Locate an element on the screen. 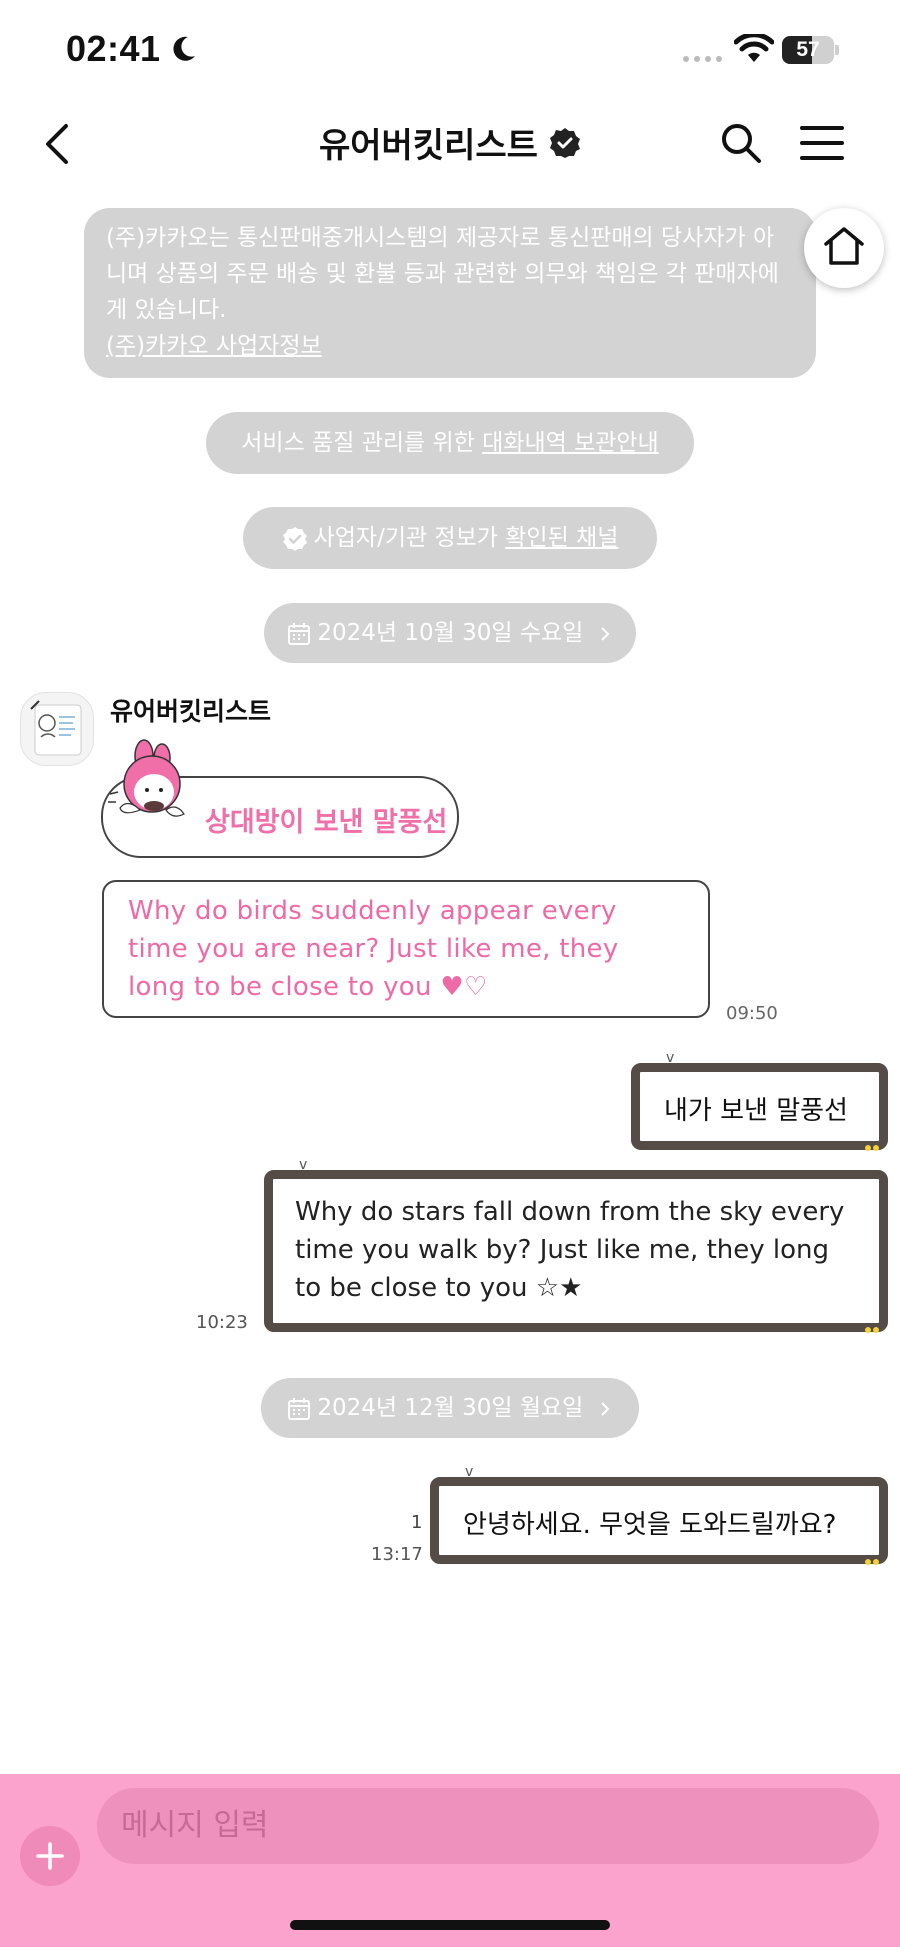  sent-time-2: 10:23 is located at coordinates (222, 1322).